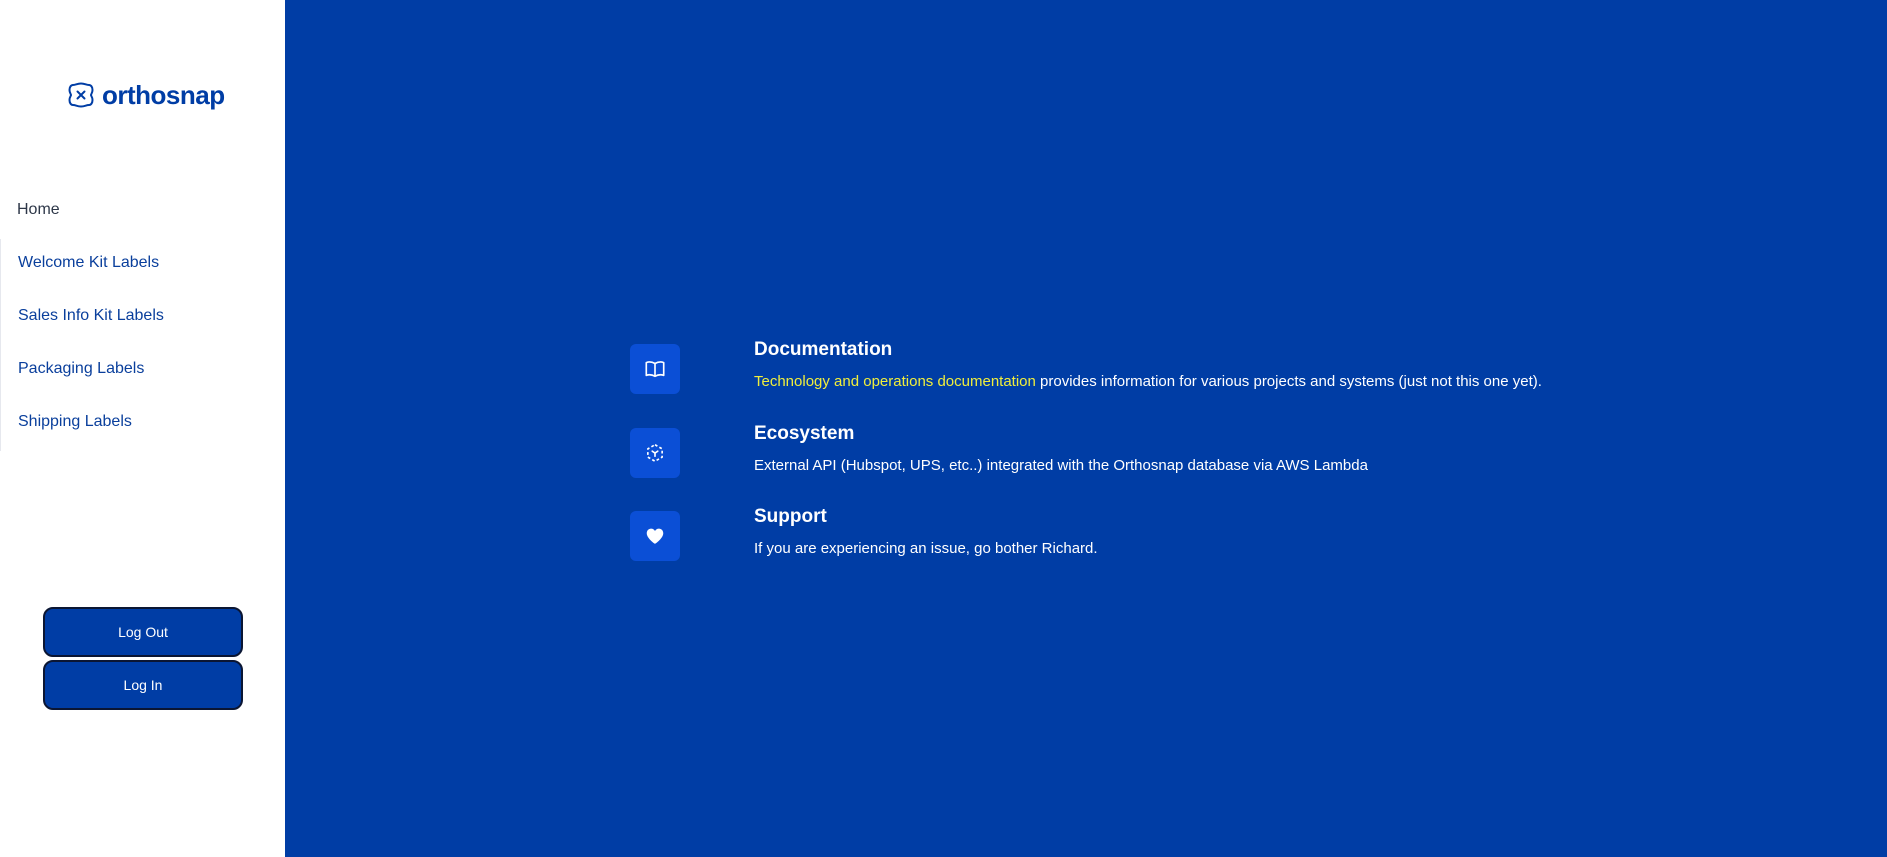  Describe the element at coordinates (81, 95) in the screenshot. I see `close-x-badge-icon` at that location.